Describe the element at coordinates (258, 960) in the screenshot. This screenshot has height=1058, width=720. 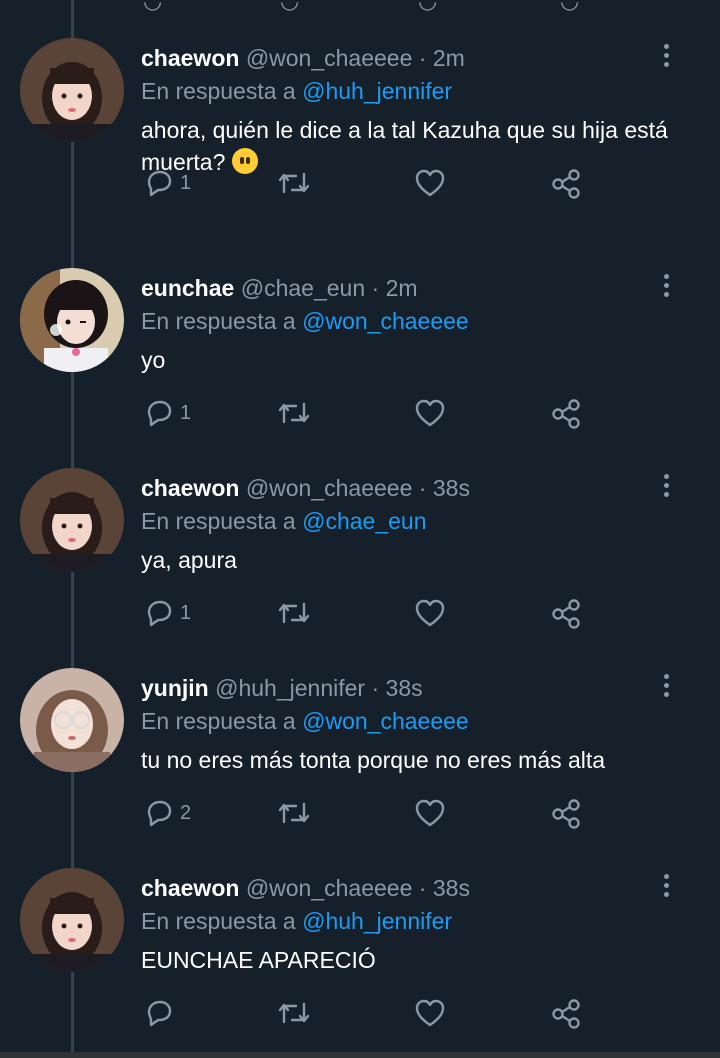
I see `tweet-text-content: EUNCHAE APARECIÓ` at that location.